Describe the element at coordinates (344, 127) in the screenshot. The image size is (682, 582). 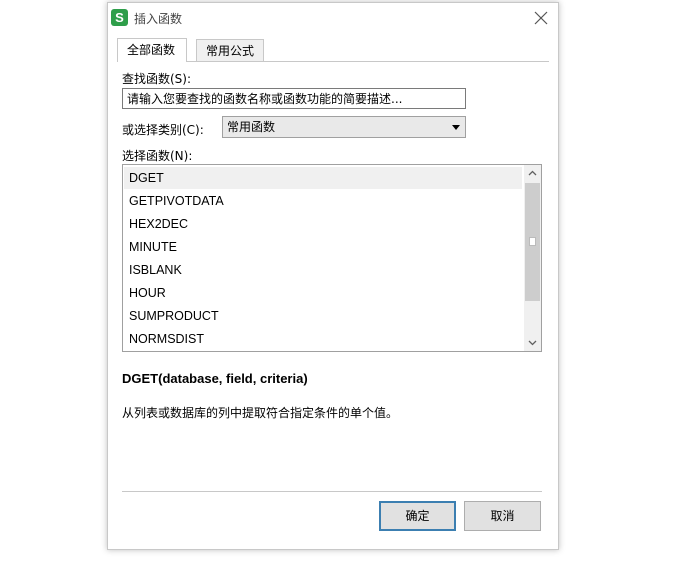
I see `category-select: 常用函数` at that location.